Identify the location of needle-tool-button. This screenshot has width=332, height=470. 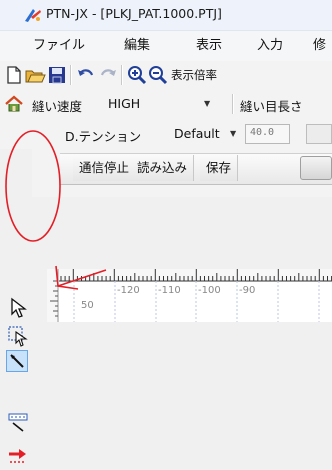
(17, 361).